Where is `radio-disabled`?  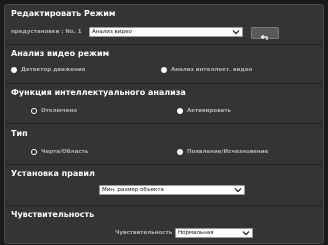 radio-disabled is located at coordinates (34, 111).